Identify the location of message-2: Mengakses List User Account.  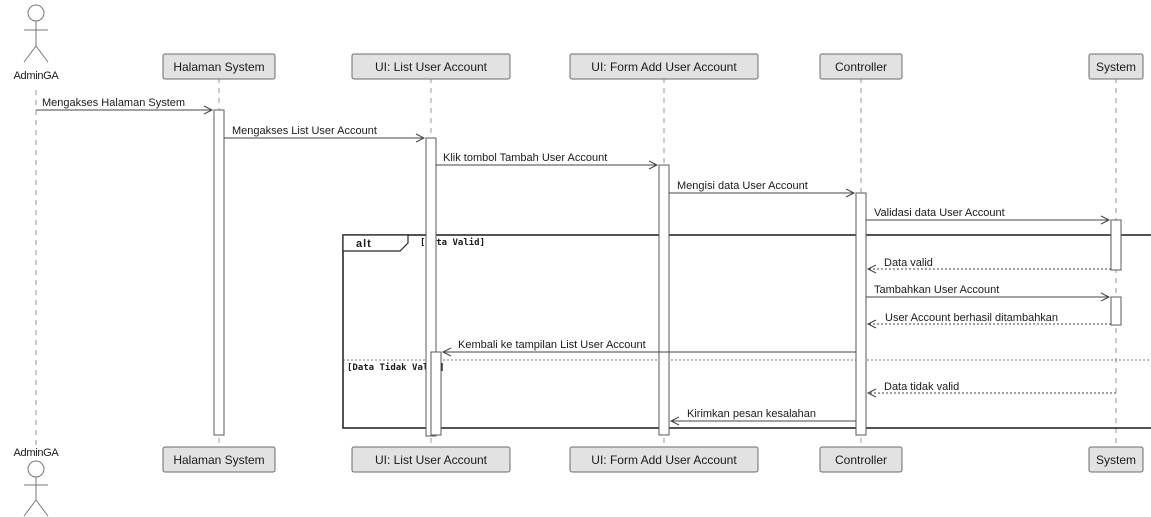
(325, 134).